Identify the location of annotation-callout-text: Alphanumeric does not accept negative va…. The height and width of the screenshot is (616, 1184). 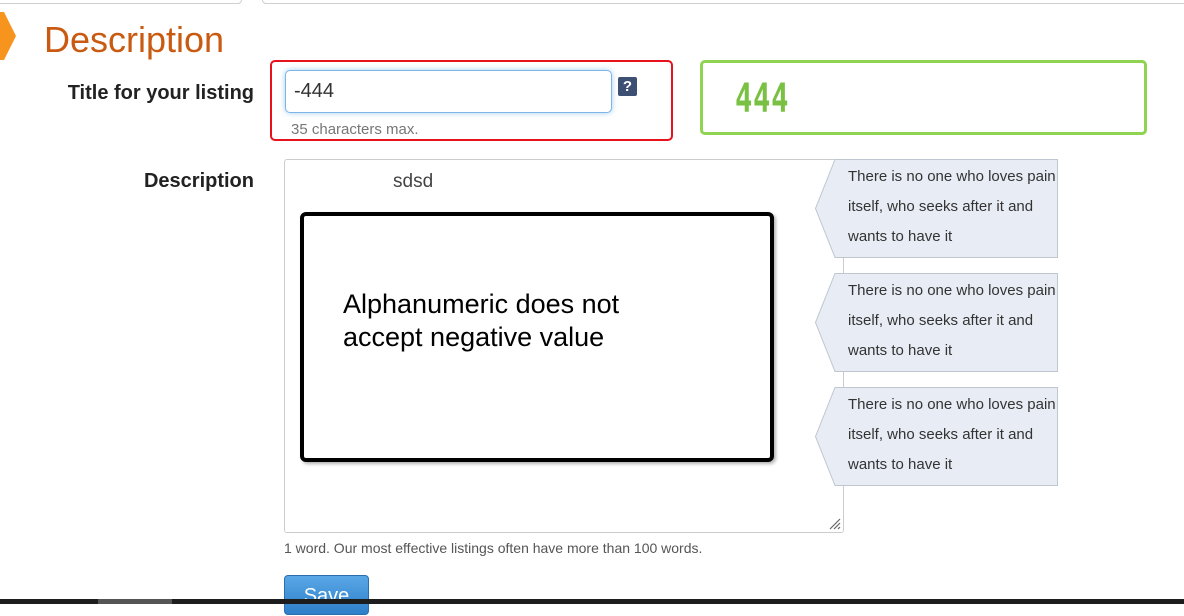
(481, 320).